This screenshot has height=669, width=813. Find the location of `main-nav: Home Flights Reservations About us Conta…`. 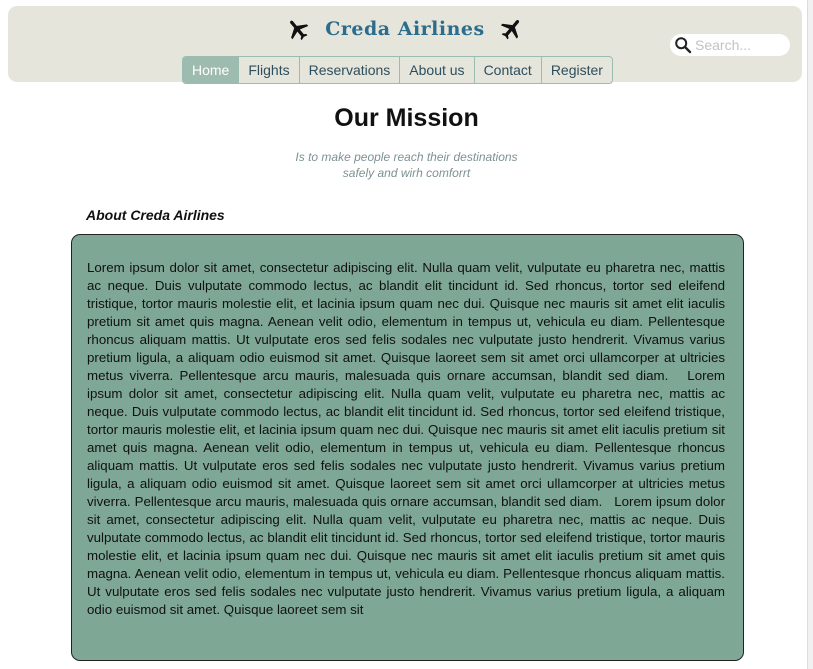

main-nav: Home Flights Reservations About us Conta… is located at coordinates (397, 70).